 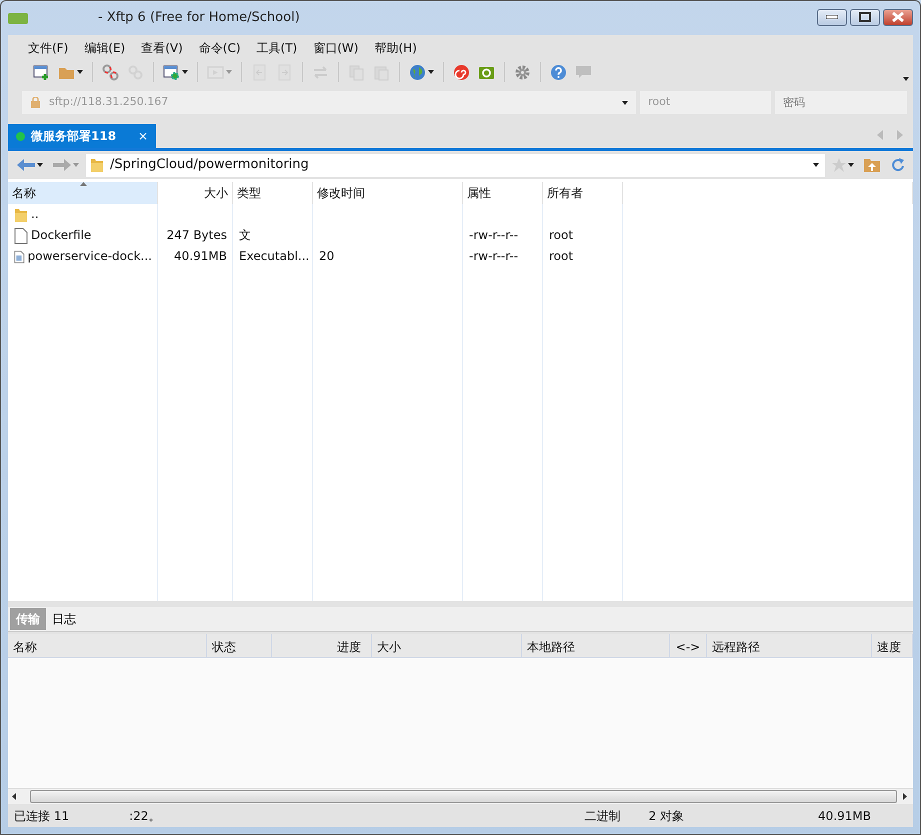 What do you see at coordinates (21, 236) in the screenshot?
I see `file-icon` at bounding box center [21, 236].